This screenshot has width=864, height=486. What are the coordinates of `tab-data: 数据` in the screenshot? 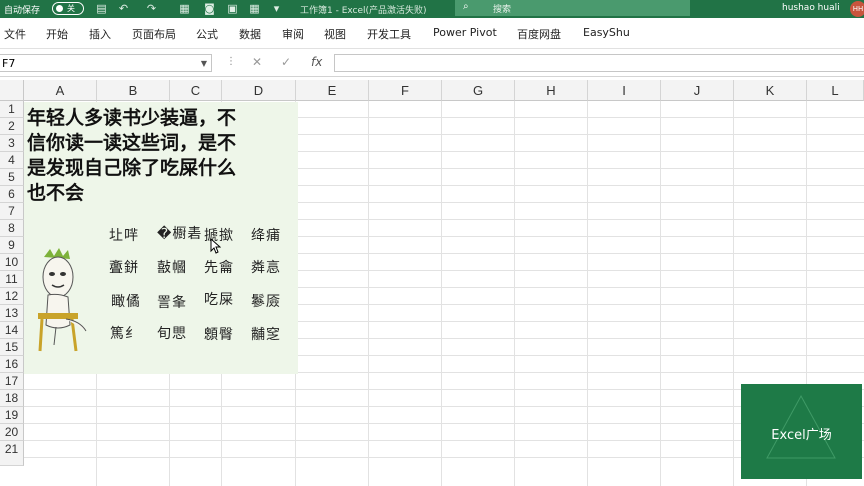 It's located at (250, 34).